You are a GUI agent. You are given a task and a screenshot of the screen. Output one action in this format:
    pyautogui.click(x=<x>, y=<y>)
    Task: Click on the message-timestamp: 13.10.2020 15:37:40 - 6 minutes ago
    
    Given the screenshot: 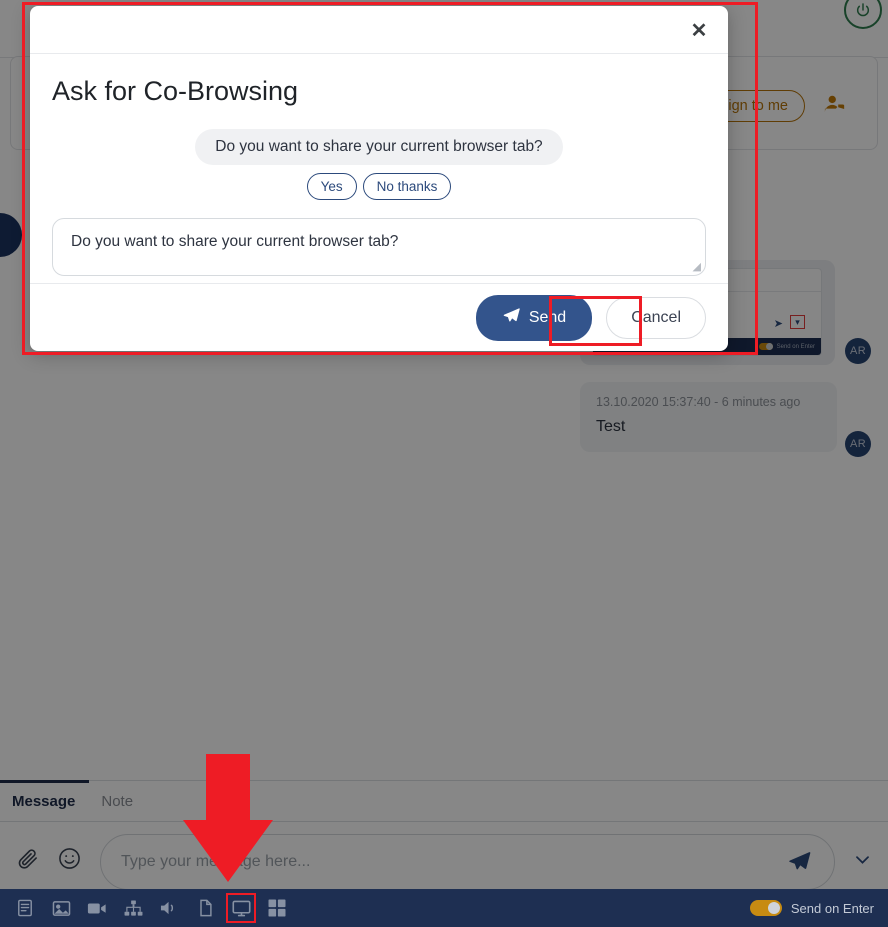 What is the action you would take?
    pyautogui.click(x=698, y=402)
    